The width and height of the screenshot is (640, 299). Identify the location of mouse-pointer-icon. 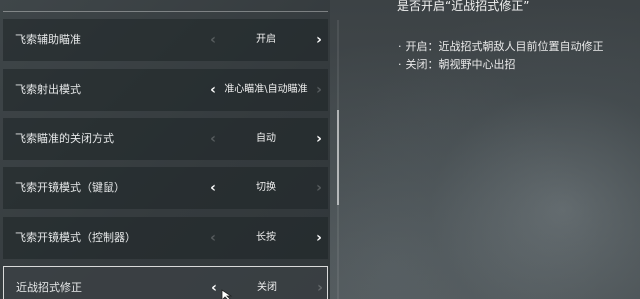
(227, 294).